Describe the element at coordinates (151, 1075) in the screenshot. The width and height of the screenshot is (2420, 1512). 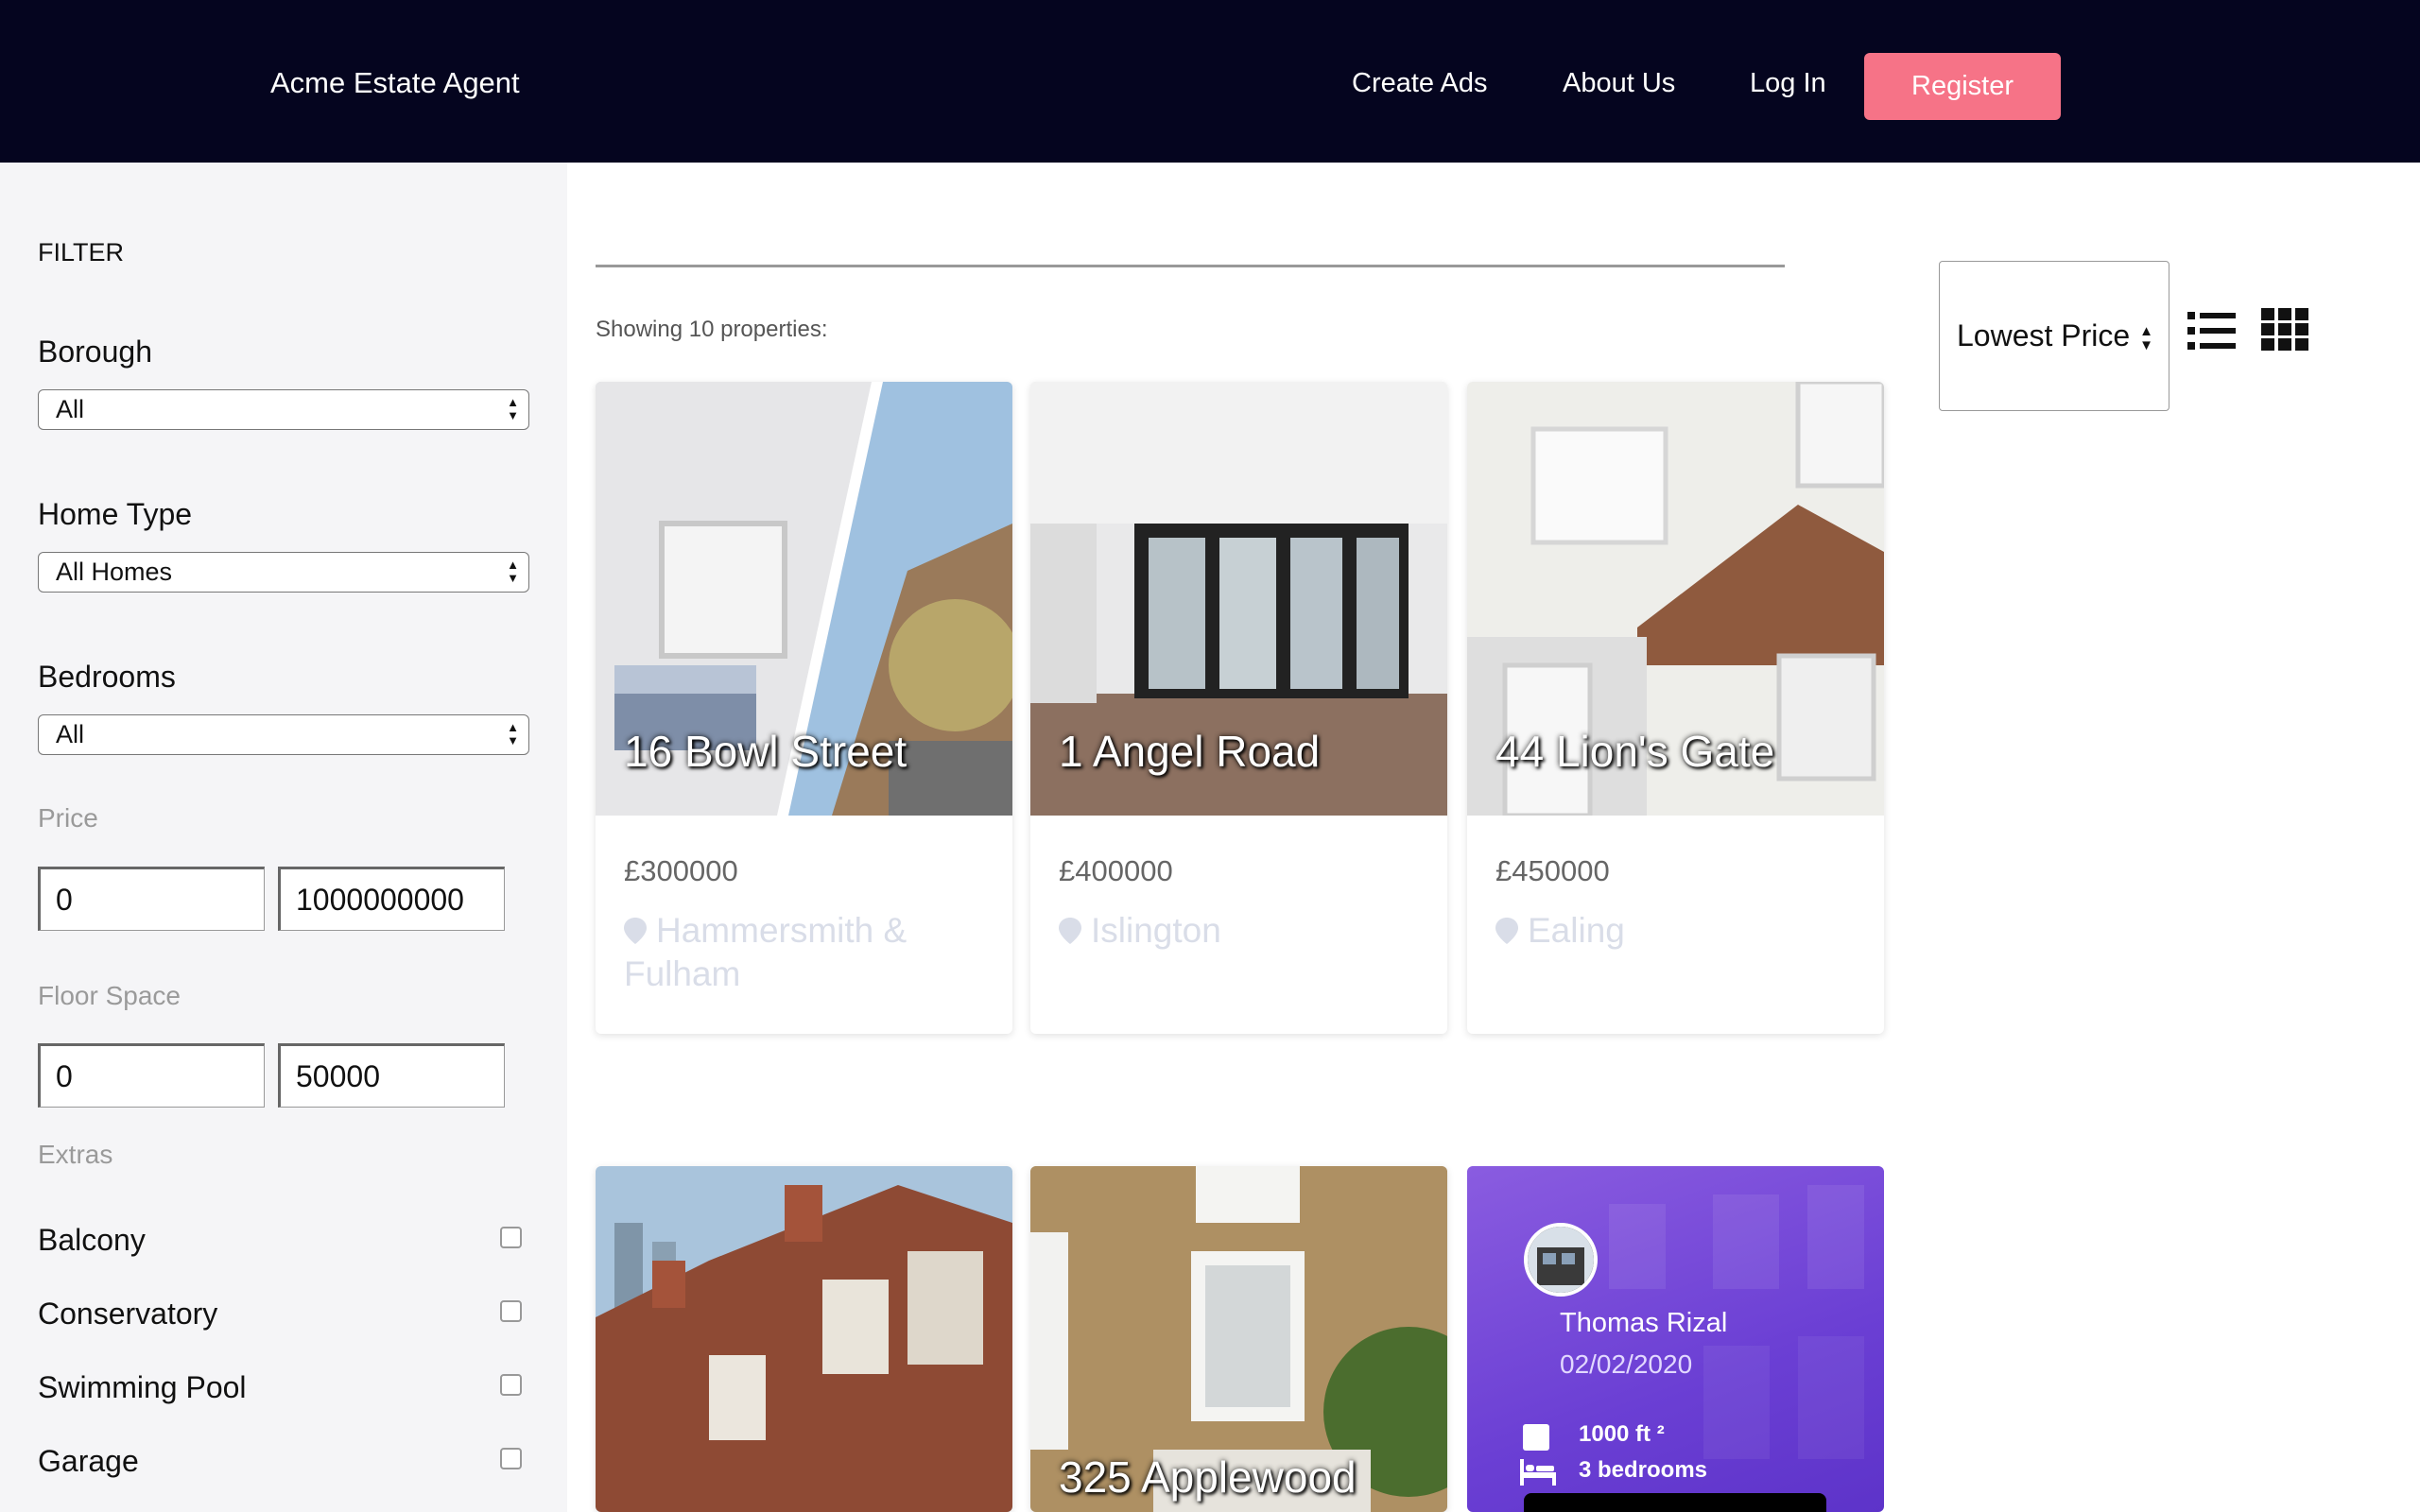
I see `floor-min-input: 0` at that location.